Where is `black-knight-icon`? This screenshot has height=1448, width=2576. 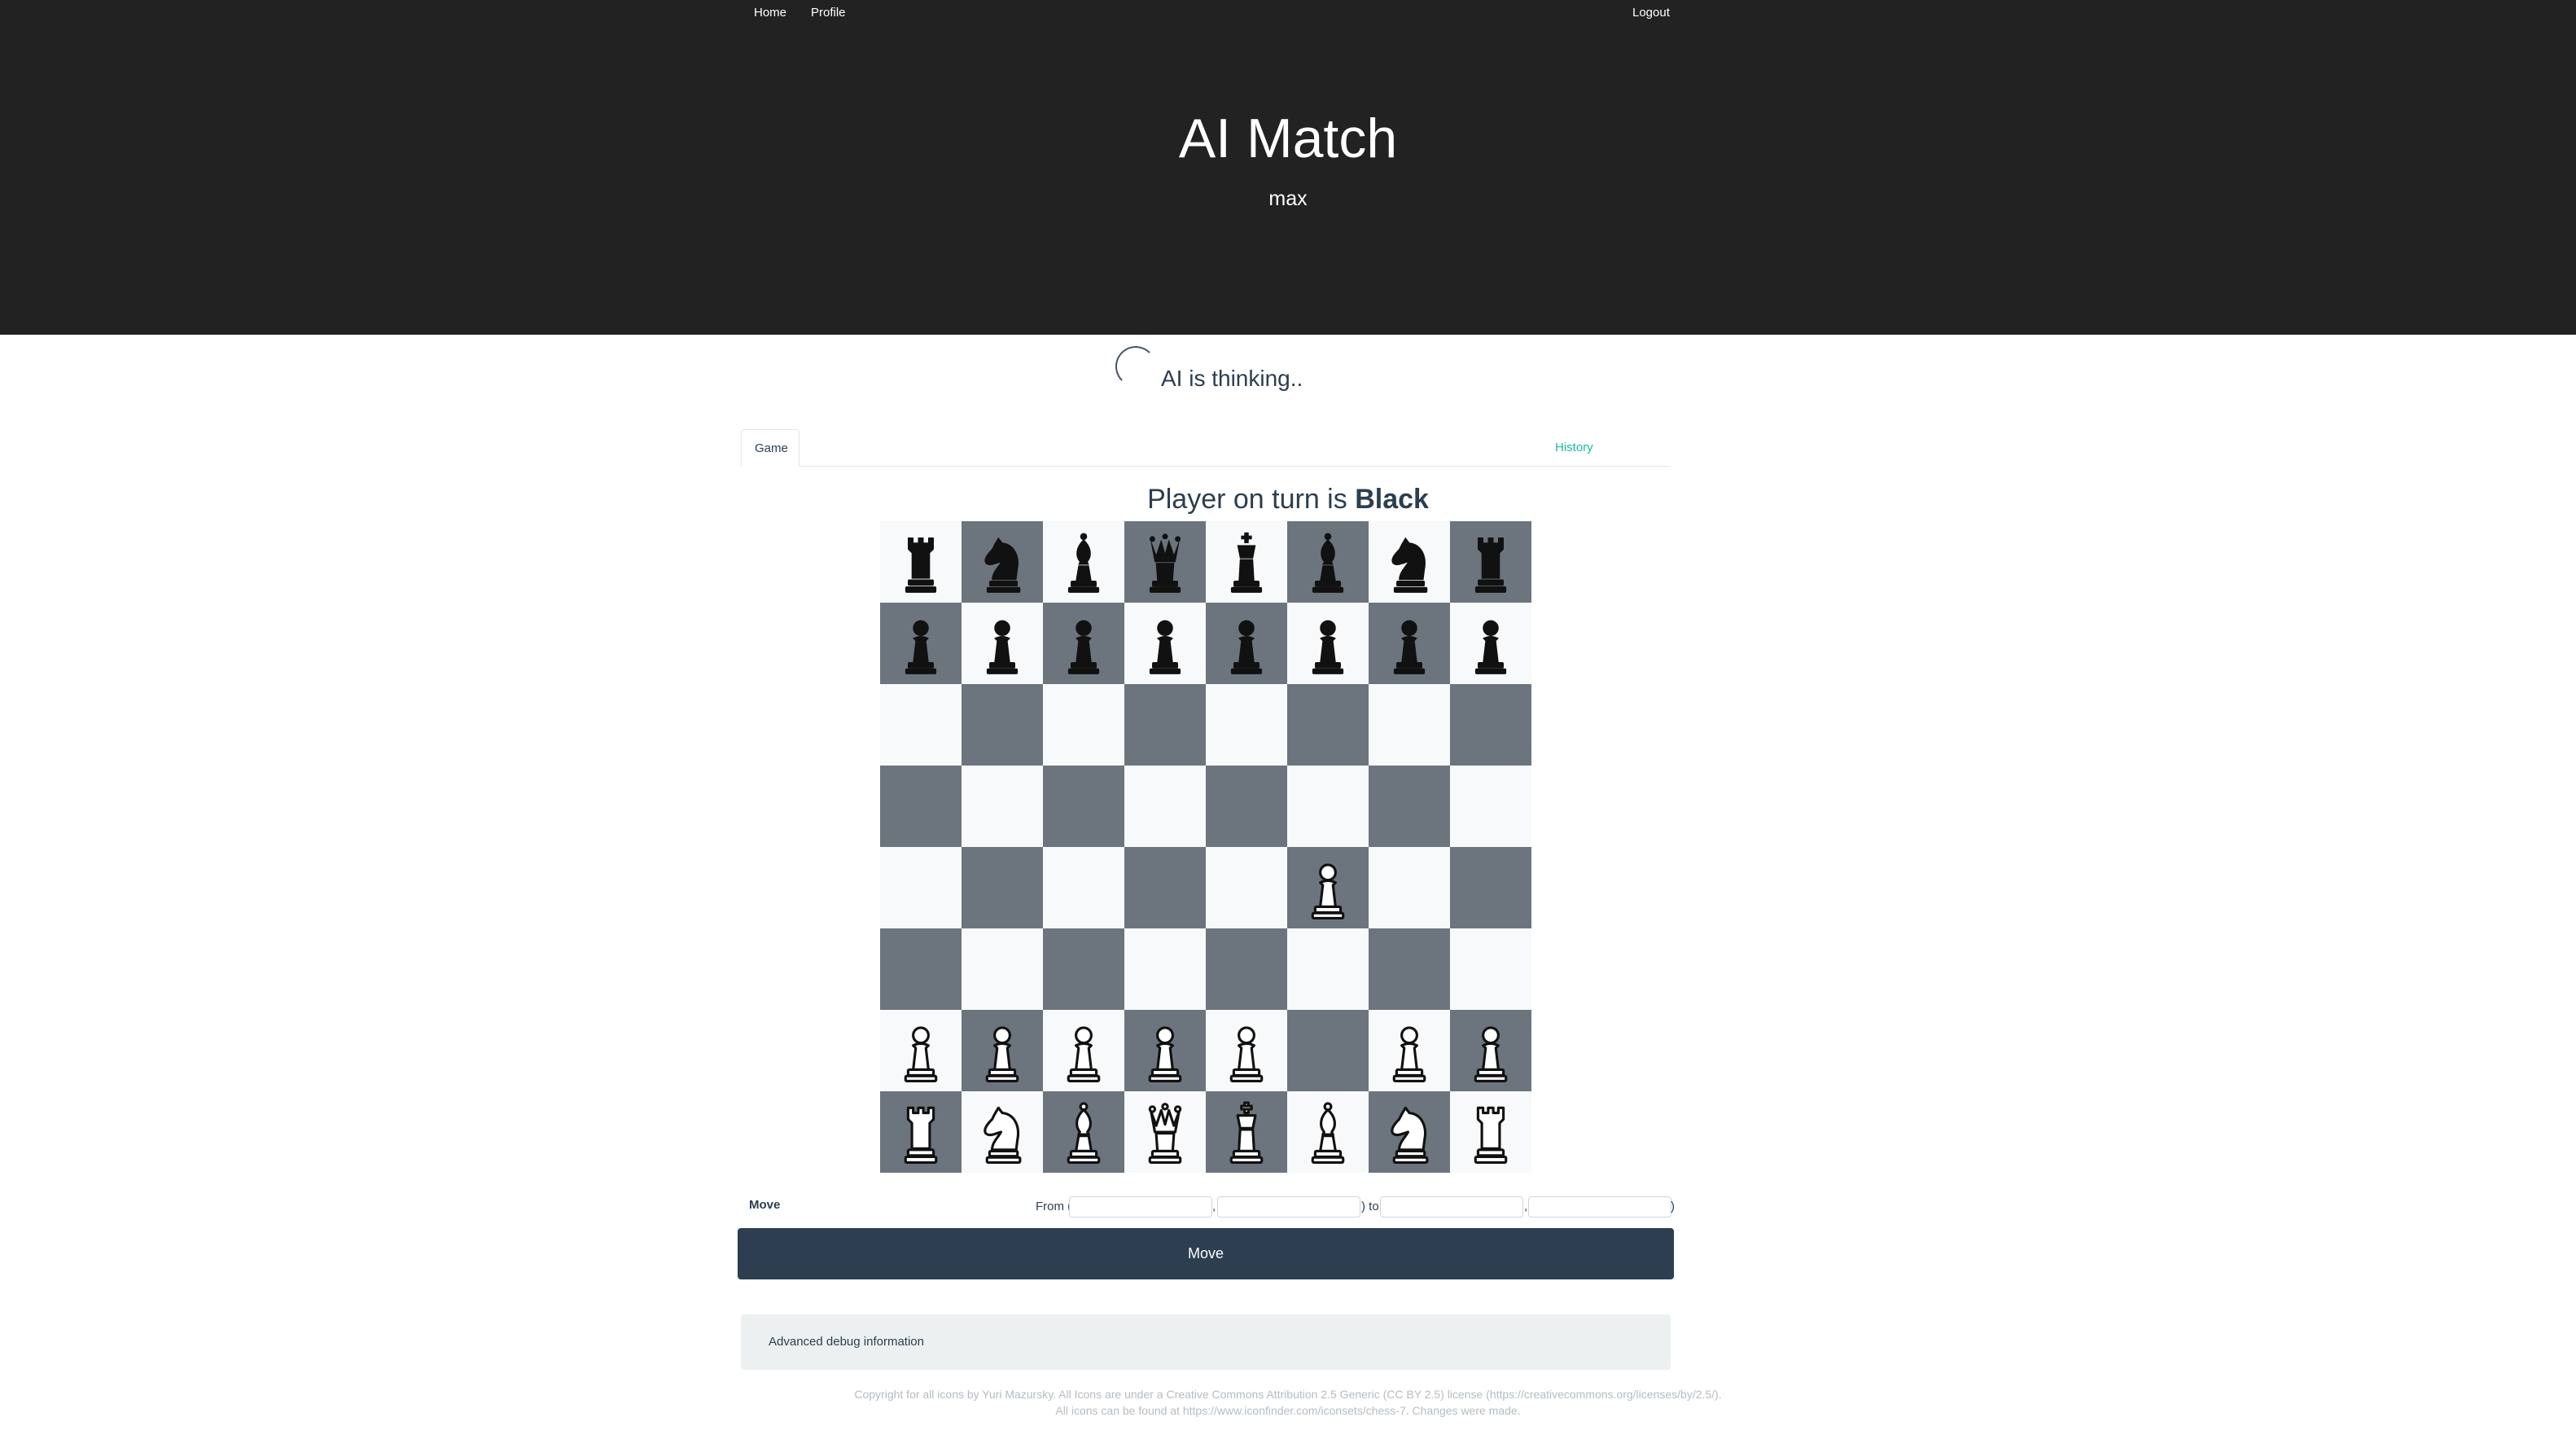
black-knight-icon is located at coordinates (1409, 562).